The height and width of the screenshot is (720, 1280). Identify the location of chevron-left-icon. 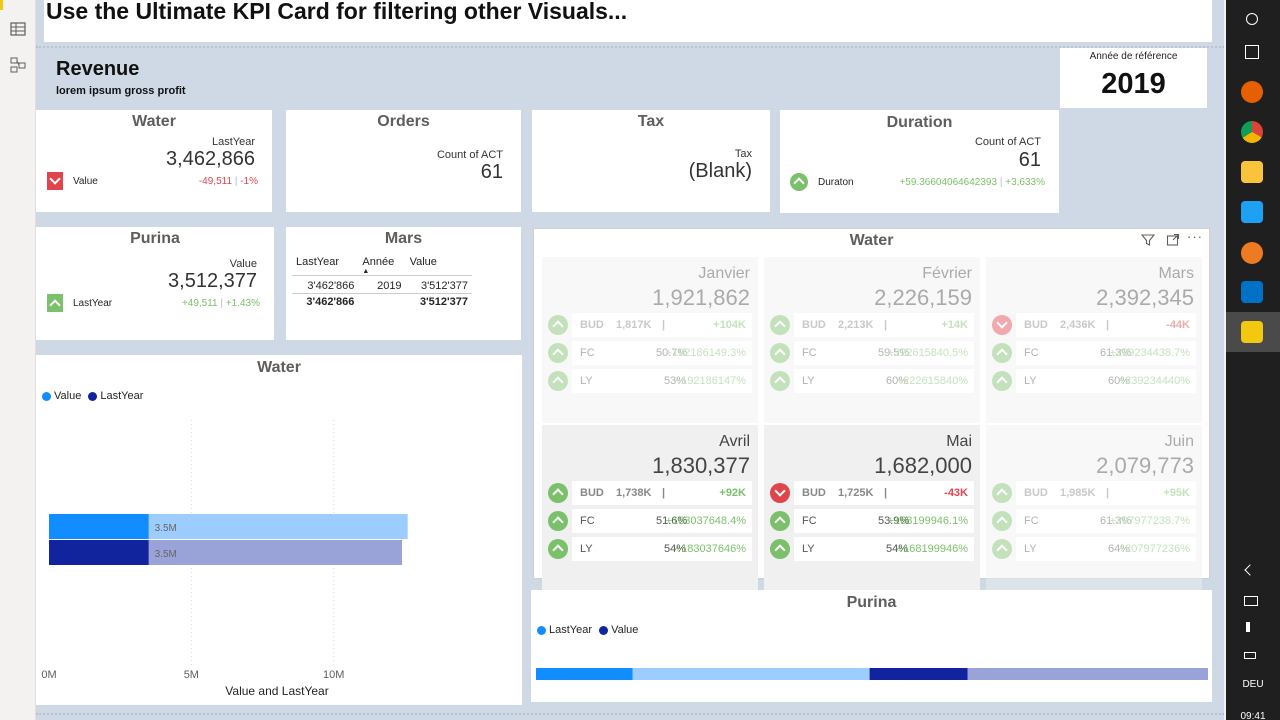
(1250, 570).